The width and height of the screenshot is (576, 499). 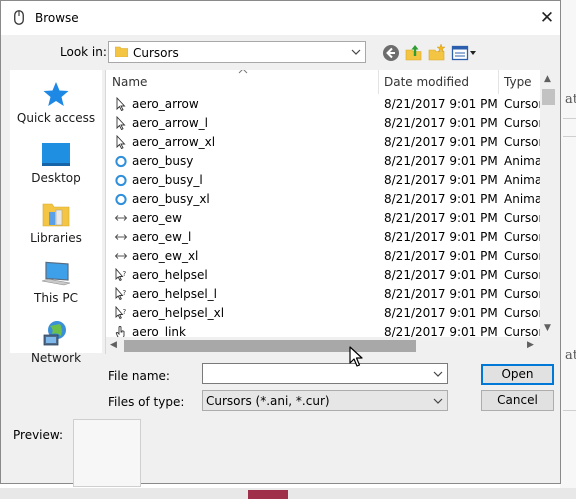 What do you see at coordinates (547, 79) in the screenshot?
I see `scroll-up-icon: ▲` at bounding box center [547, 79].